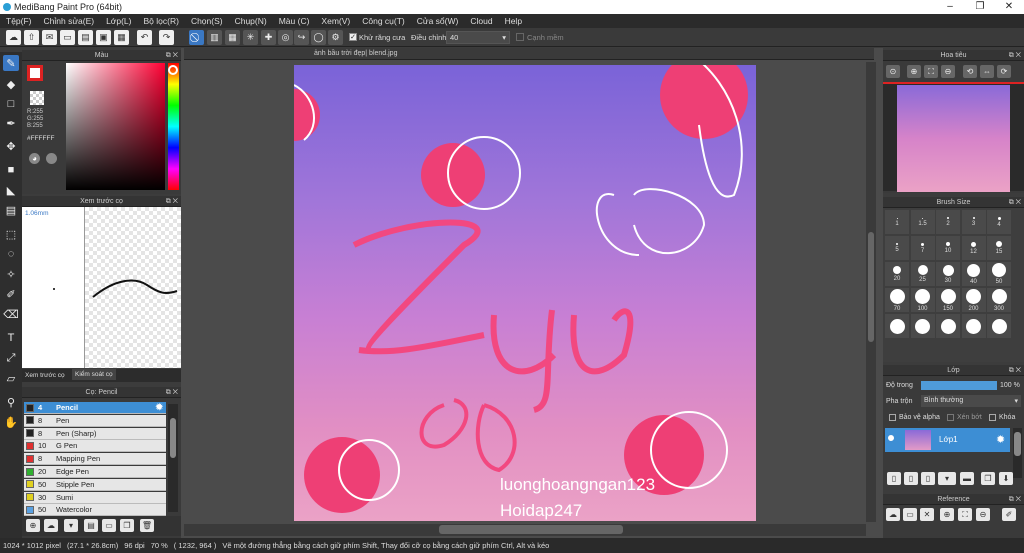  I want to click on comment-icon: ▭, so click(67, 37).